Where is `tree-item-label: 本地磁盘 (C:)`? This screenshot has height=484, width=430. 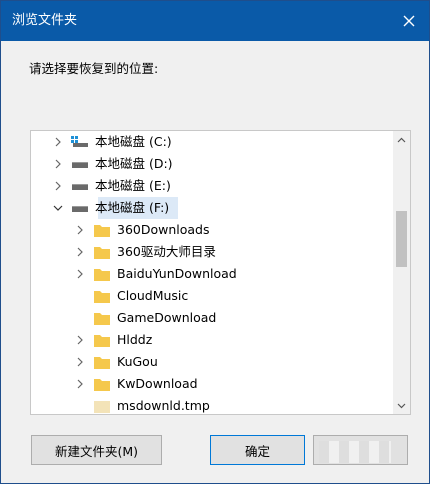 tree-item-label: 本地磁盘 (C:) is located at coordinates (133, 141).